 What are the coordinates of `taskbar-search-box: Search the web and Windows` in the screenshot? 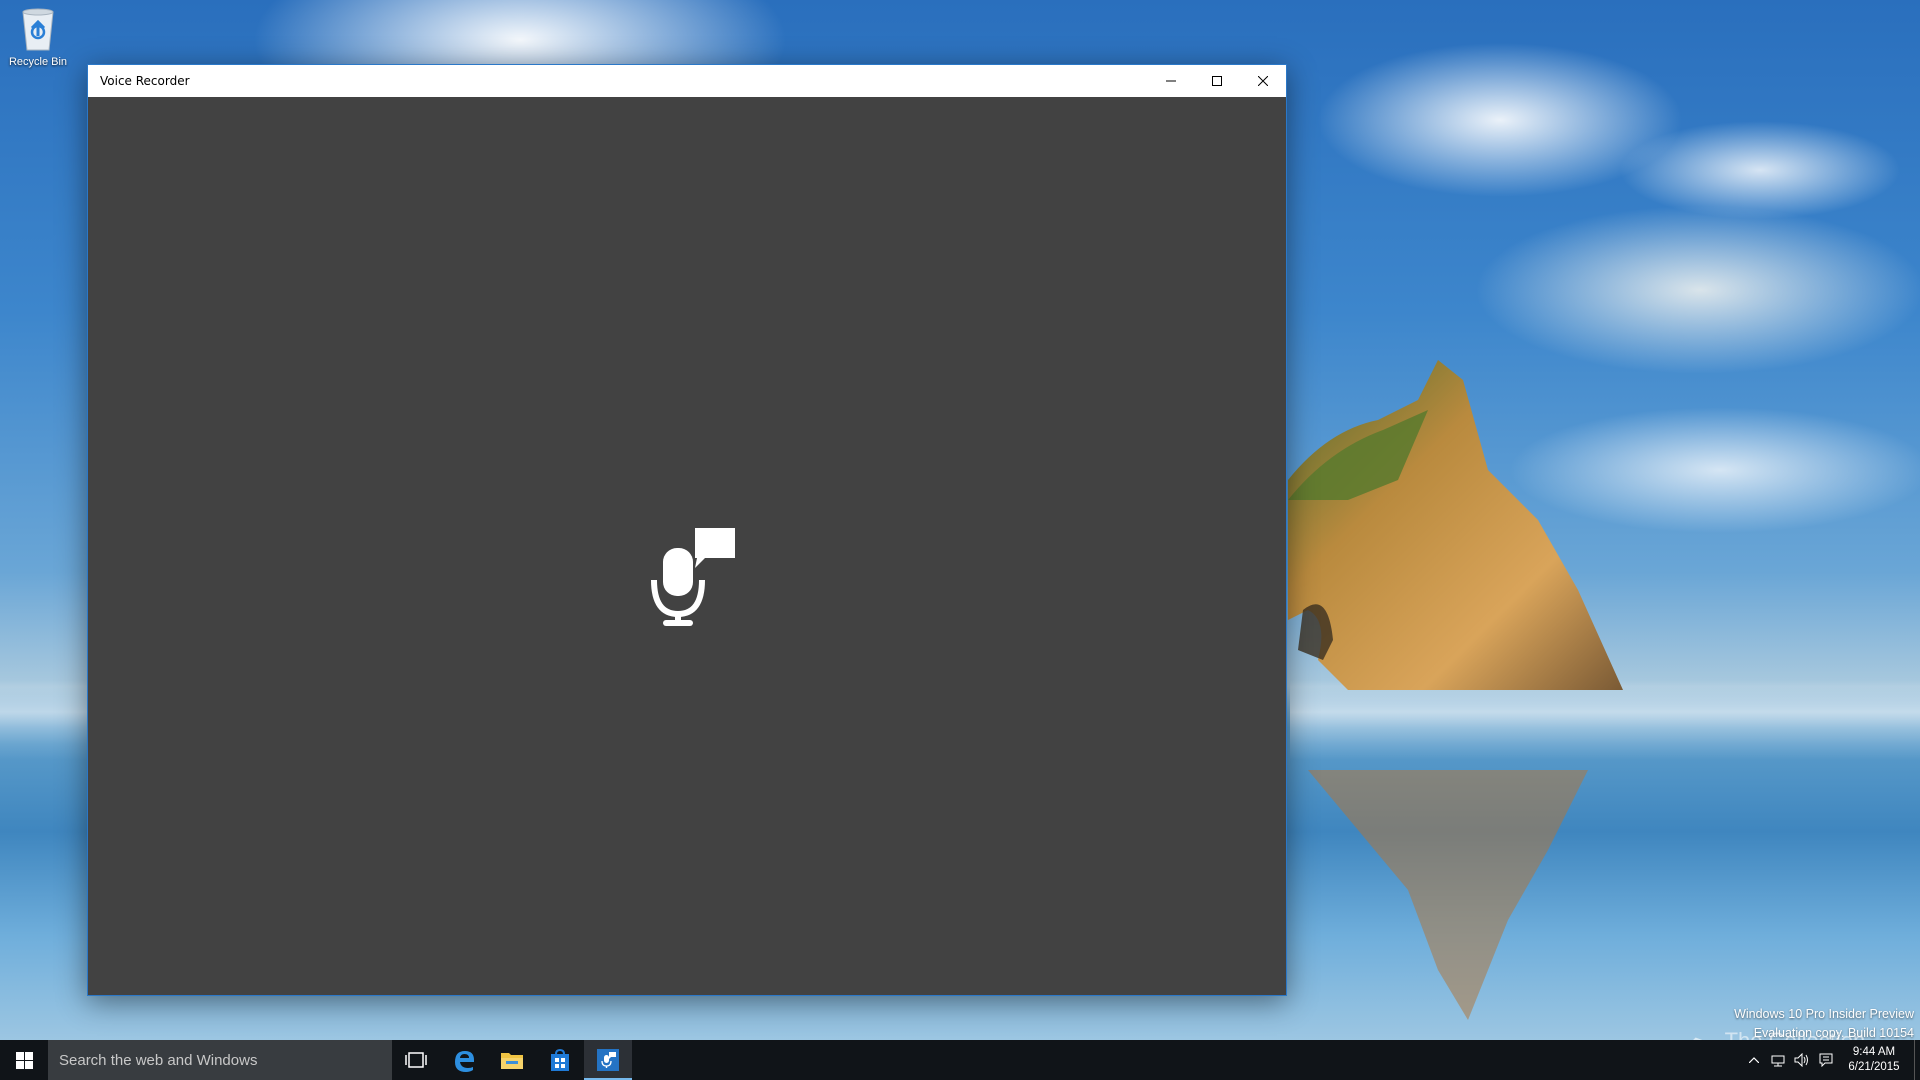 It's located at (220, 1060).